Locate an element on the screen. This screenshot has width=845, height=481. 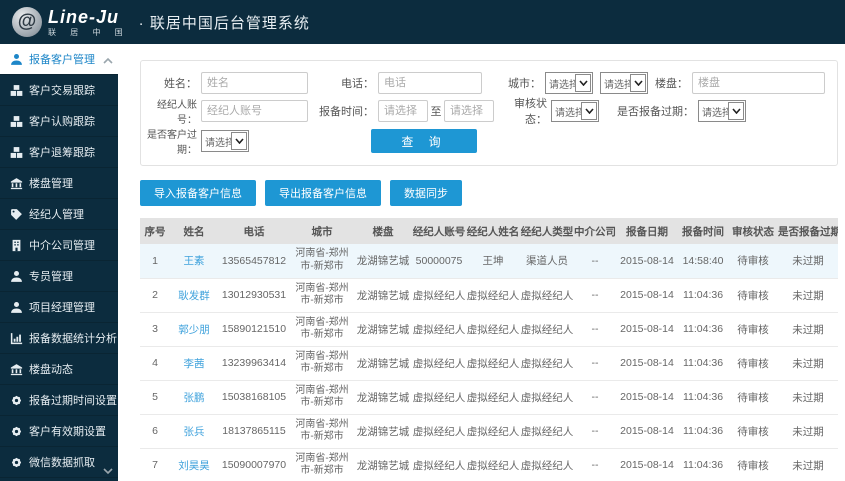
sidebar-item-10: 报备数据统计分析 is located at coordinates (59, 338).